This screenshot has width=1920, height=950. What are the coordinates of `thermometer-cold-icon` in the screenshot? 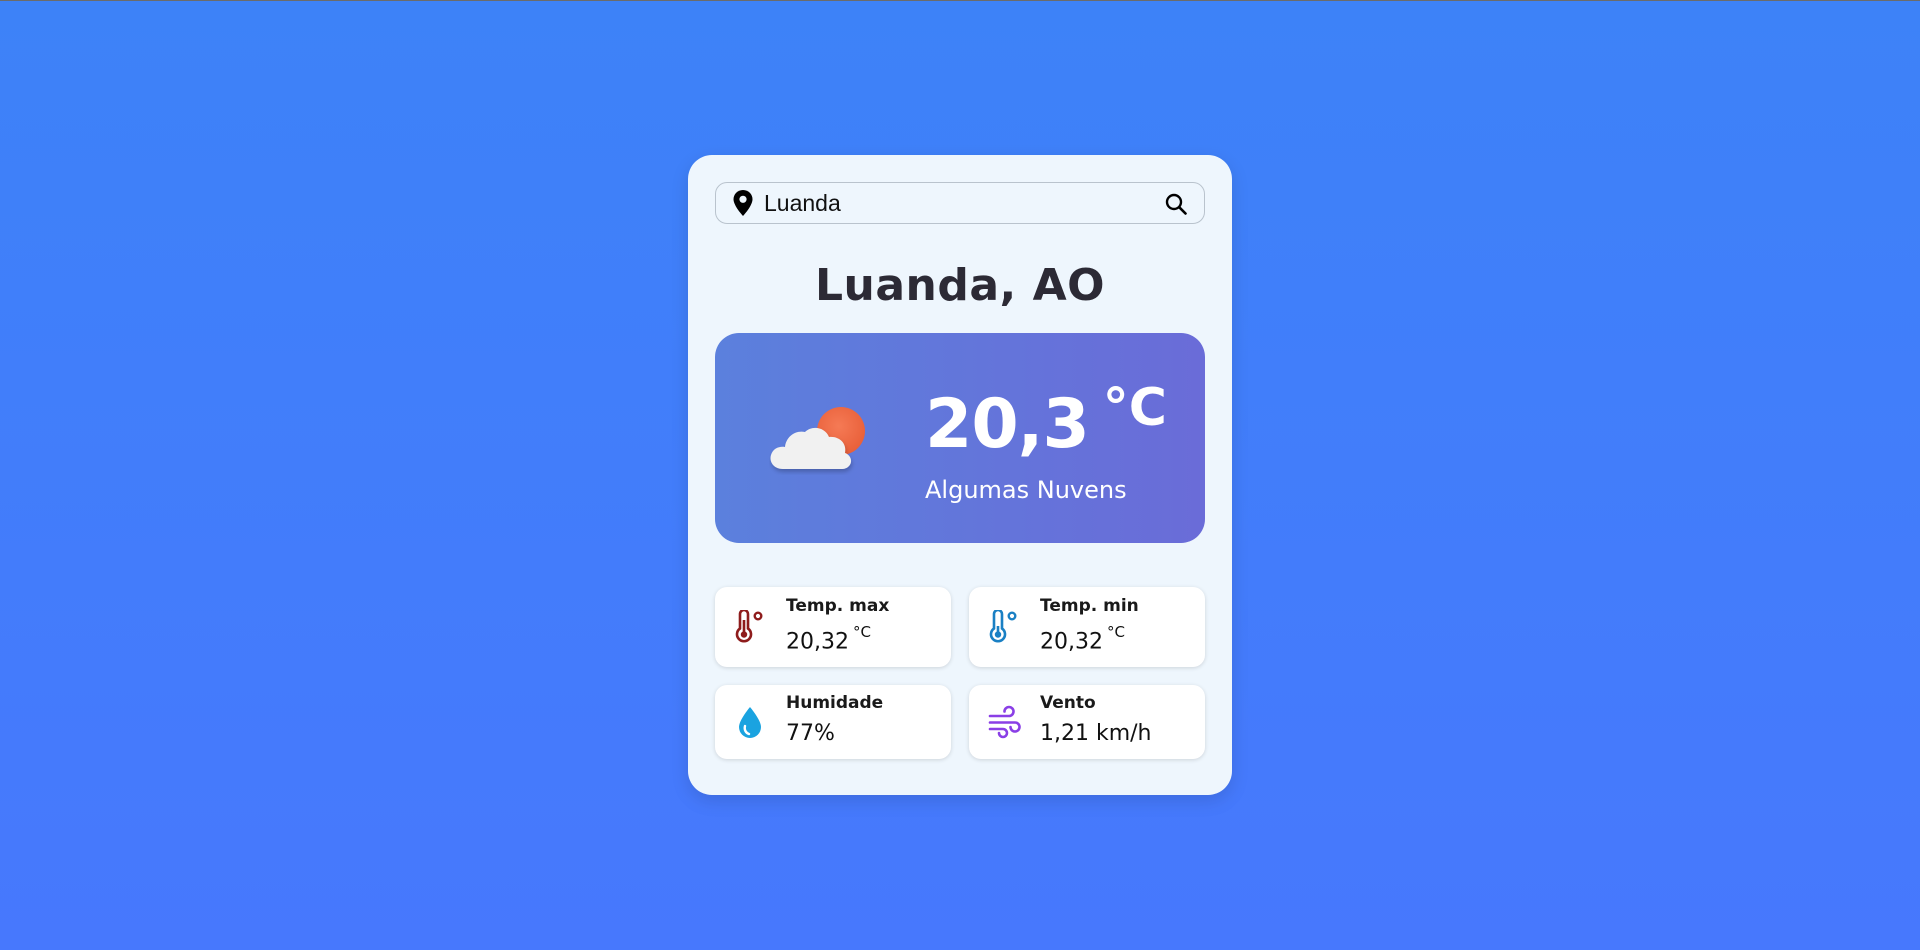 It's located at (1004, 627).